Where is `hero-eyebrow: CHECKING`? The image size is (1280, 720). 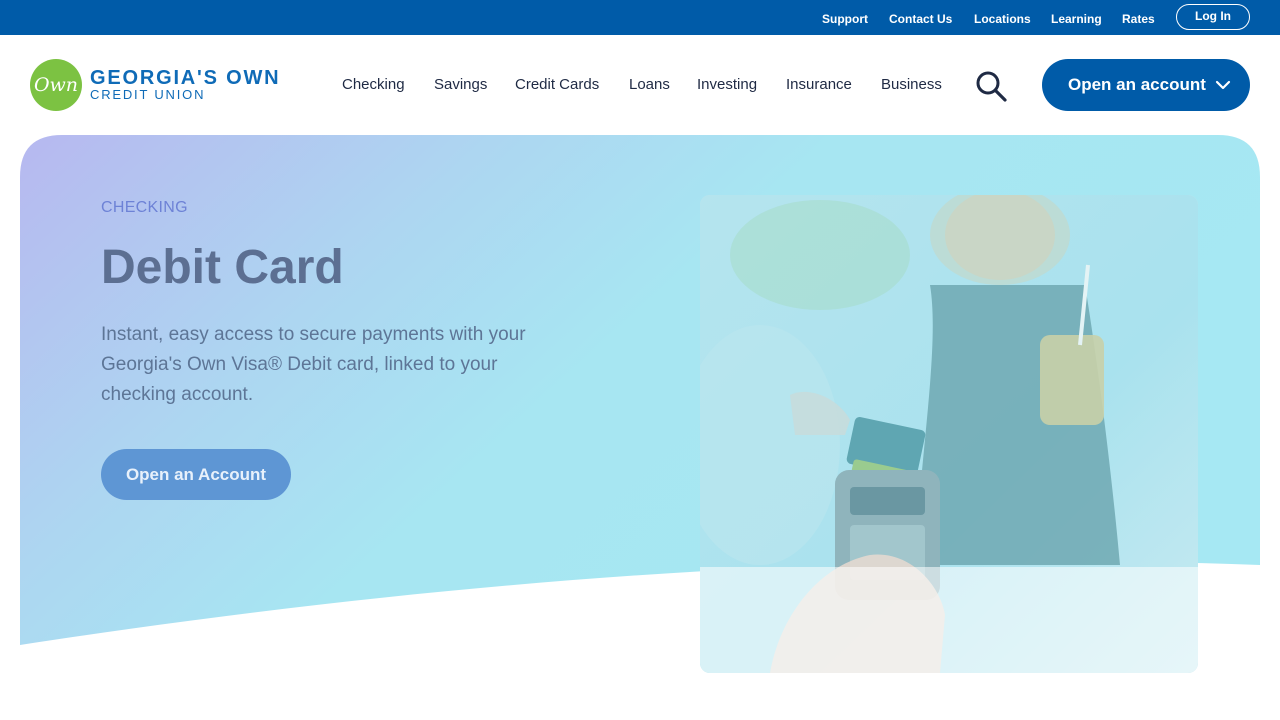
hero-eyebrow: CHECKING is located at coordinates (144, 207).